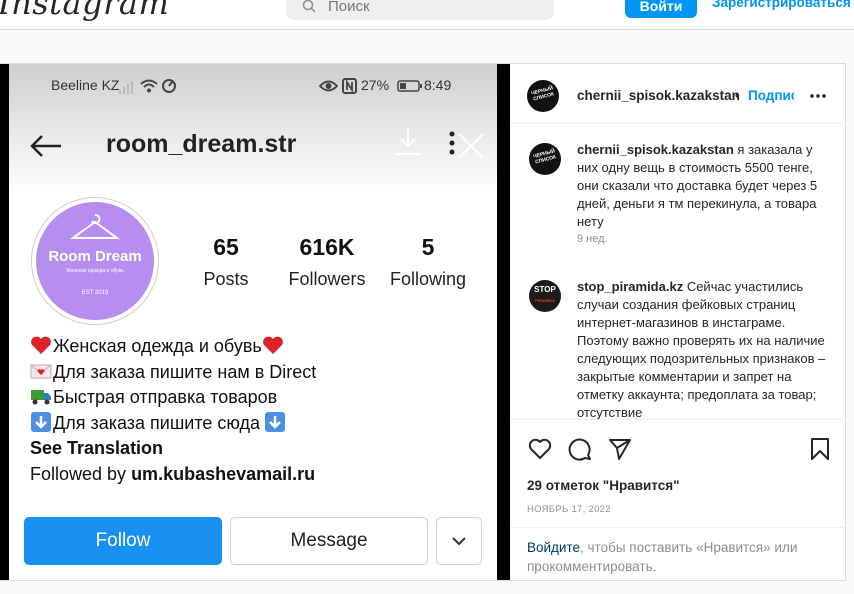 The width and height of the screenshot is (854, 594). Describe the element at coordinates (349, 86) in the screenshot. I see `nfc-icon` at that location.